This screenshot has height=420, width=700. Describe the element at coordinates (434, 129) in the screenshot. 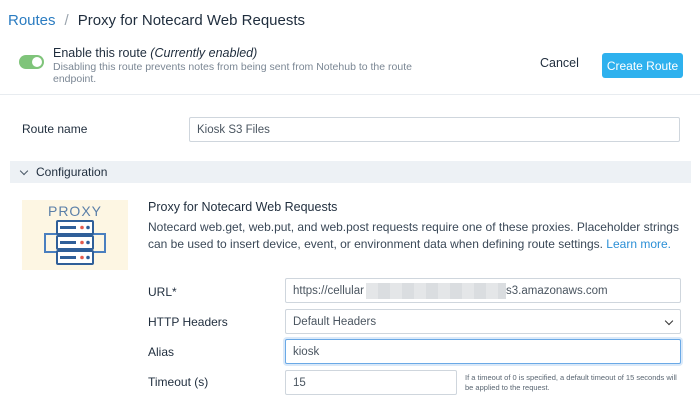

I see `route-name-input: Kiosk S3 Files` at that location.